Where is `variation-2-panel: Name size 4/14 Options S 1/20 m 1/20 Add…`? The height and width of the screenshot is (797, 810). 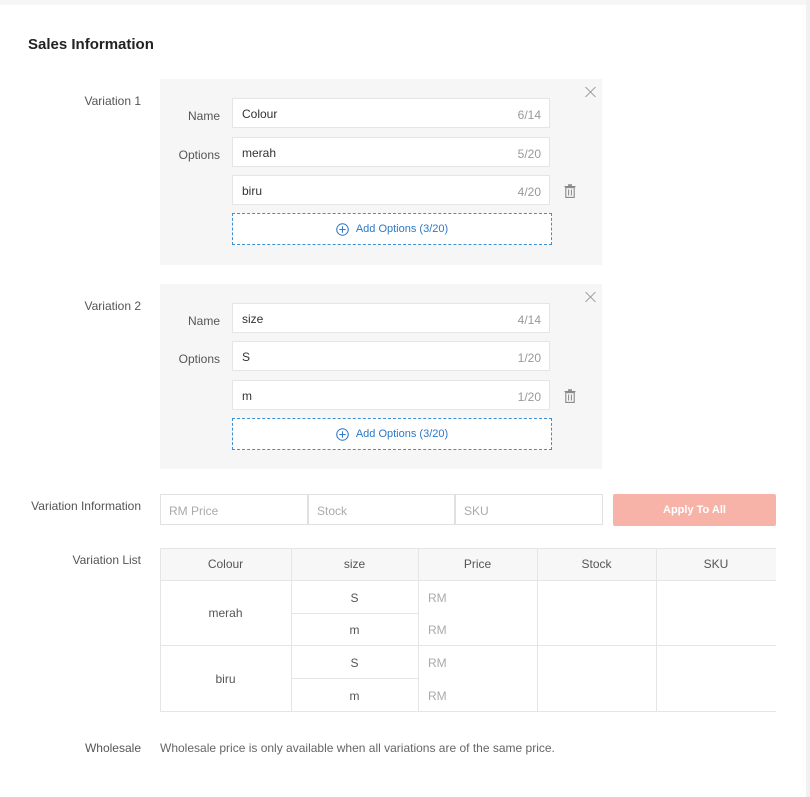
variation-2-panel: Name size 4/14 Options S 1/20 m 1/20 Add… is located at coordinates (381, 376).